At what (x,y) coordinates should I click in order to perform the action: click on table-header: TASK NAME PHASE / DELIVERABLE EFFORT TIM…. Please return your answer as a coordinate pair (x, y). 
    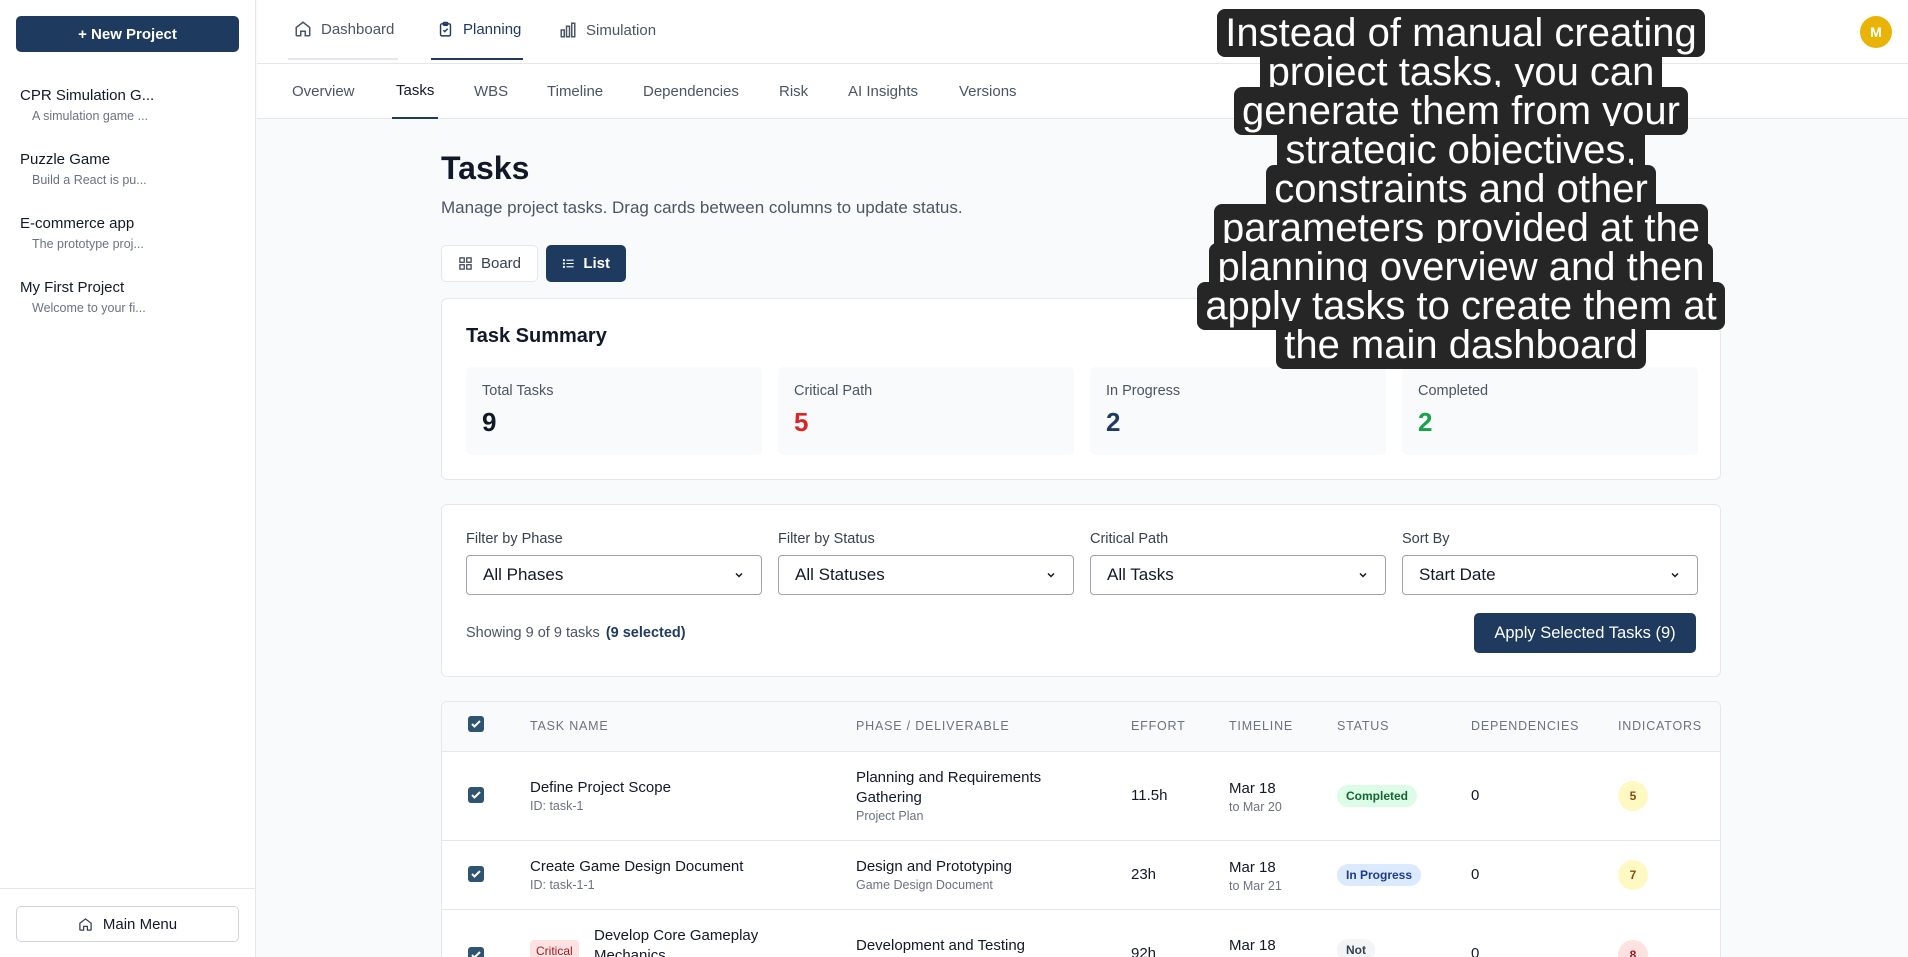
    Looking at the image, I should click on (1081, 727).